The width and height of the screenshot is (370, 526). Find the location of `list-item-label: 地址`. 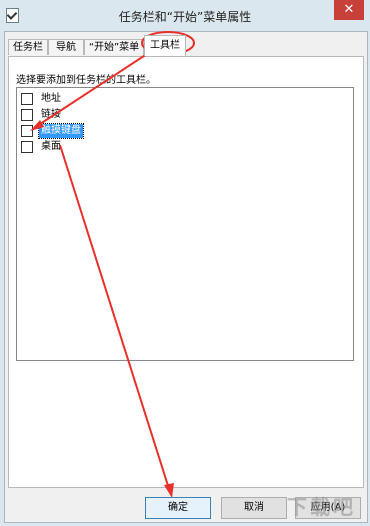

list-item-label: 地址 is located at coordinates (51, 98).